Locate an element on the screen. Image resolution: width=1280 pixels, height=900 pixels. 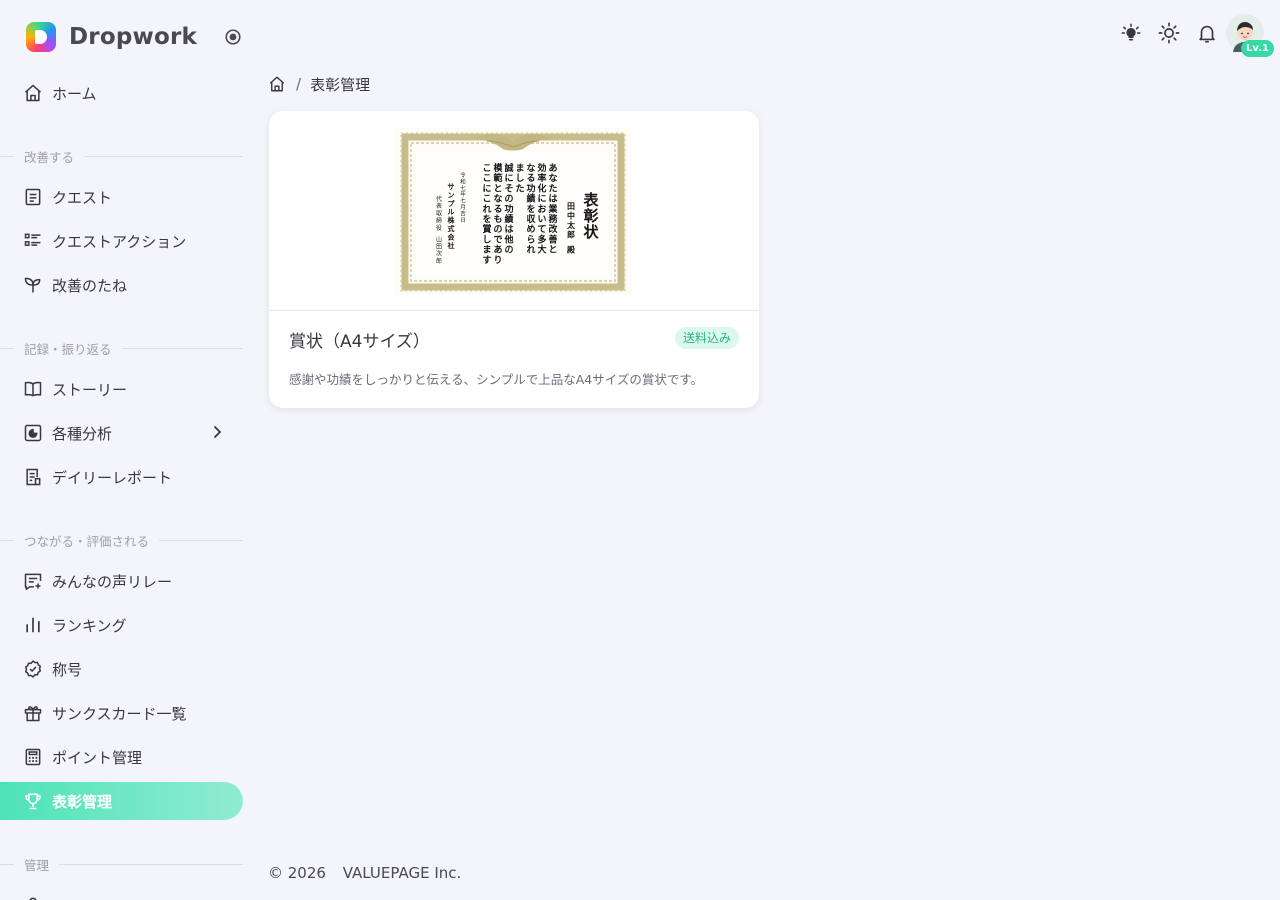
sidebar-item-label: クエスト is located at coordinates (82, 197).